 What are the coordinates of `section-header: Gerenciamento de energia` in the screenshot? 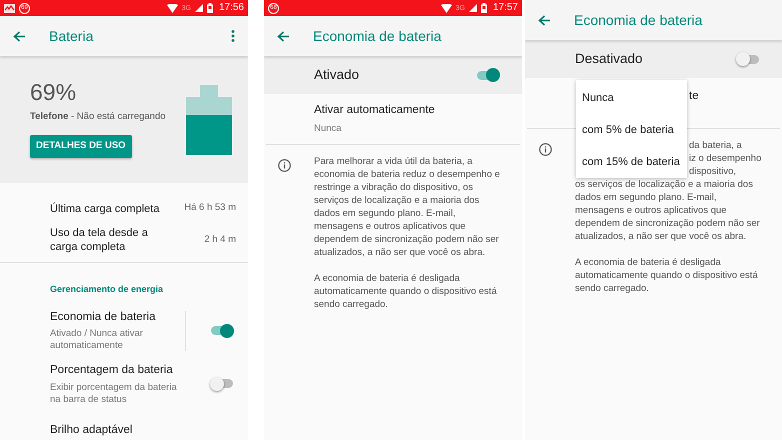 It's located at (107, 289).